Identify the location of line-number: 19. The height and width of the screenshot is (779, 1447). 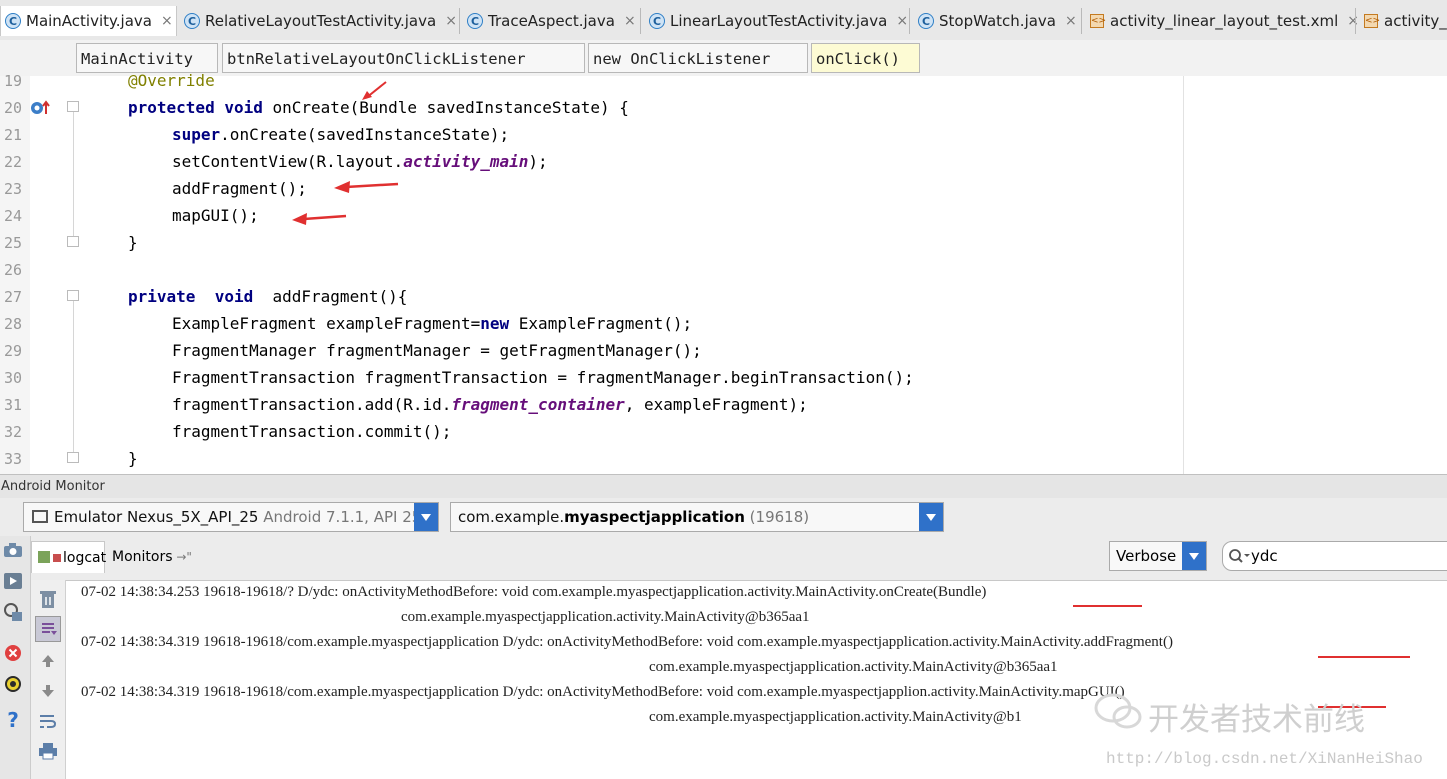
(12, 81).